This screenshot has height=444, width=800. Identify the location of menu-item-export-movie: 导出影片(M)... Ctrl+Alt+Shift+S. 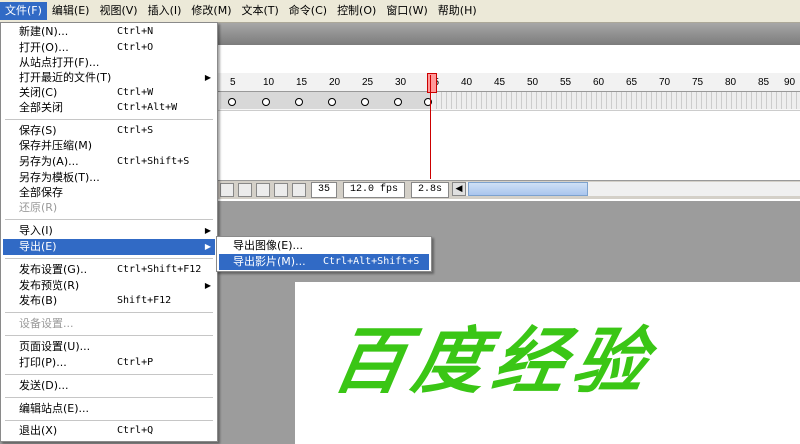
(324, 262).